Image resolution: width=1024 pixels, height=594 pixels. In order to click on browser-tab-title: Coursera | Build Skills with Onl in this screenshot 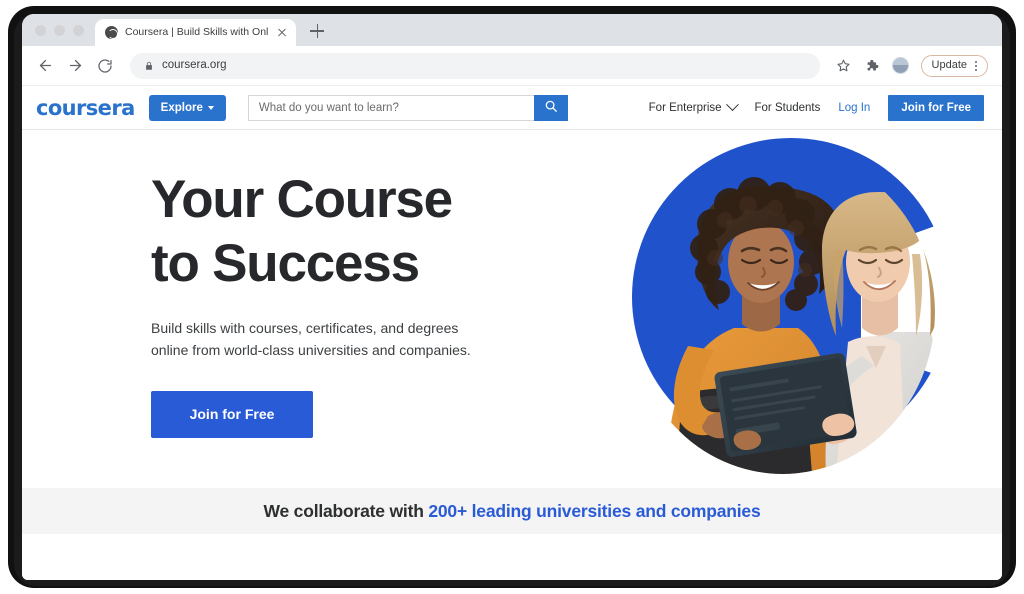, I will do `click(197, 32)`.